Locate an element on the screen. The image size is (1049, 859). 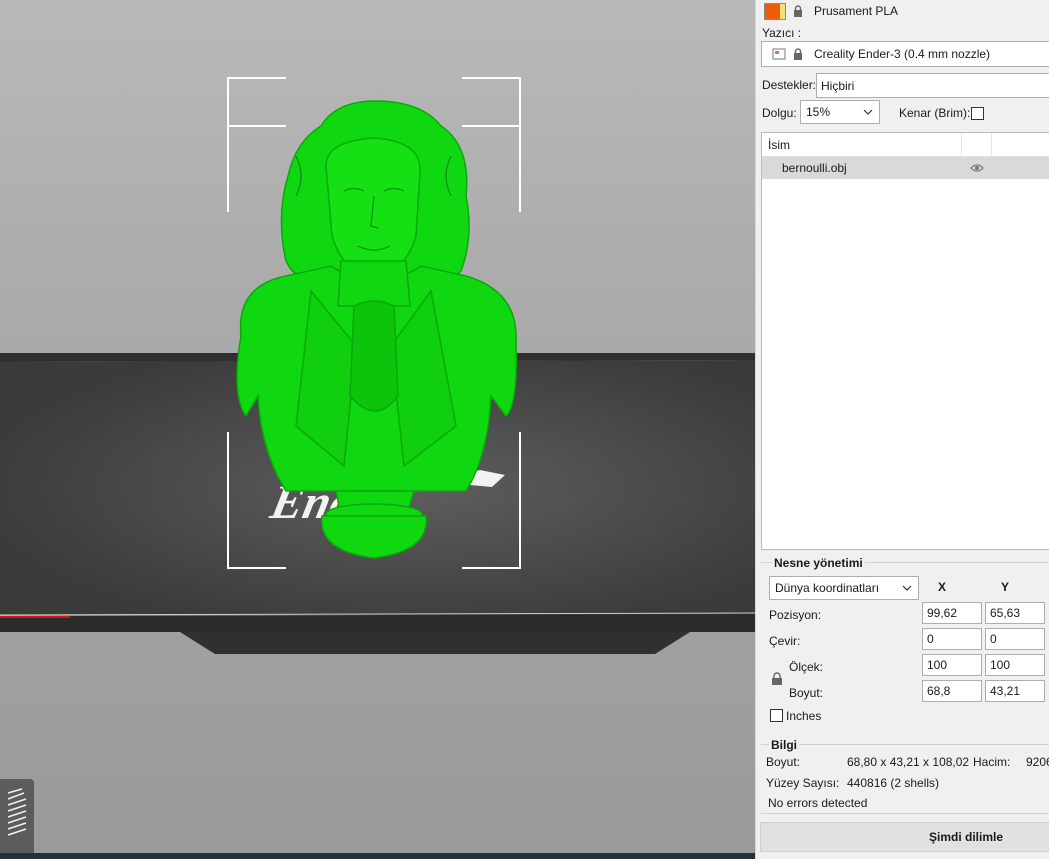
scale-label: Ölçek: is located at coordinates (806, 667).